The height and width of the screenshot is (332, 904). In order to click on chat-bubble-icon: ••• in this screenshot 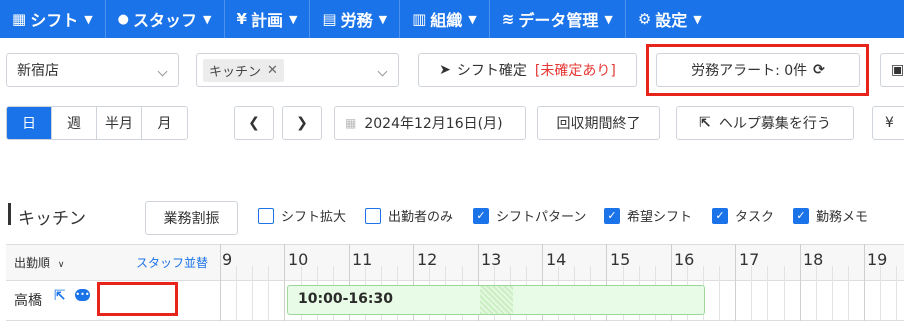, I will do `click(82, 295)`.